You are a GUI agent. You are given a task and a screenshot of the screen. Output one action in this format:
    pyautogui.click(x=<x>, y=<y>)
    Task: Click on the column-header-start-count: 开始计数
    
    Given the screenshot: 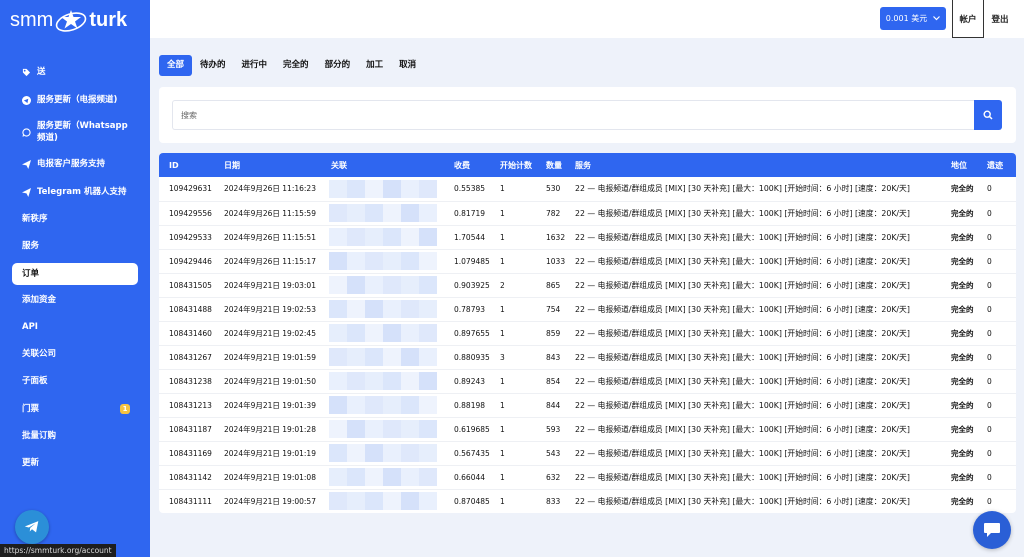 What is the action you would take?
    pyautogui.click(x=513, y=165)
    